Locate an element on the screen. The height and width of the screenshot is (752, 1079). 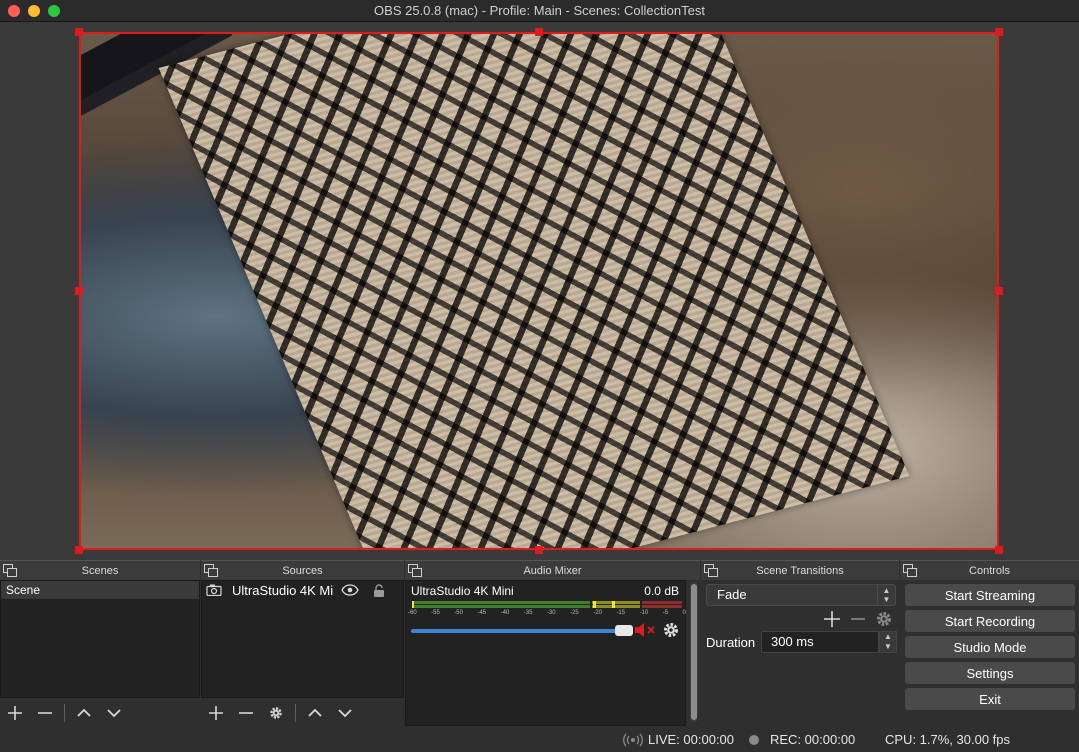
mixer-scrollbar-thumb is located at coordinates (694, 652).